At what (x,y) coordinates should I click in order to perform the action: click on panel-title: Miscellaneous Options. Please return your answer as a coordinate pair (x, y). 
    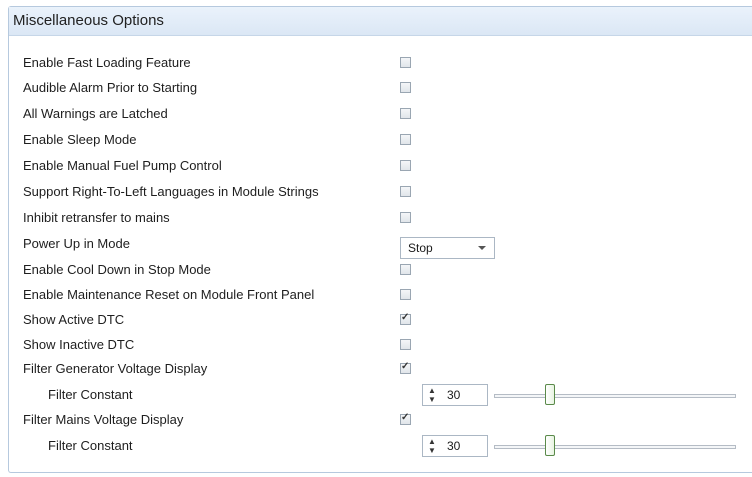
    Looking at the image, I should click on (380, 21).